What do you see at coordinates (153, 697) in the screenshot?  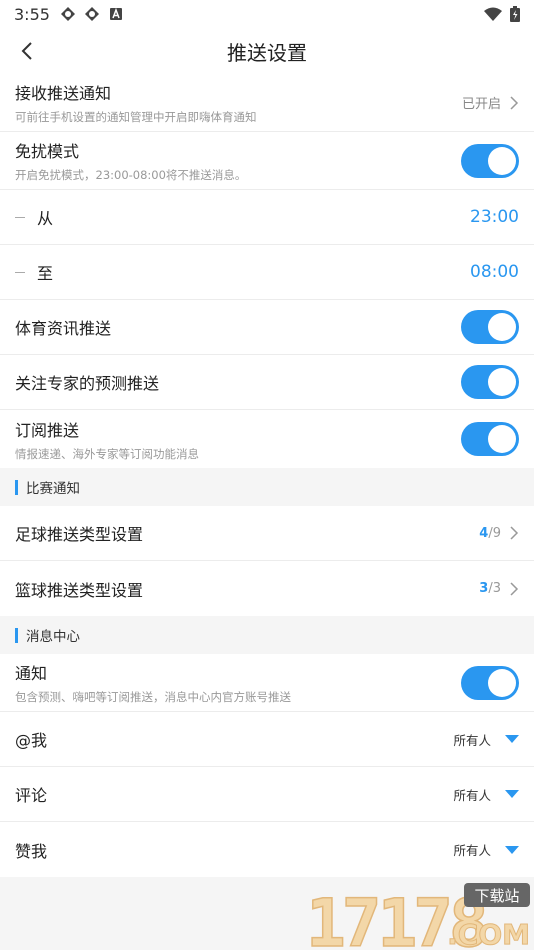 I see `notify-desc: 包含预测、嗨吧等订阅推送，消息中心内官方账号推送` at bounding box center [153, 697].